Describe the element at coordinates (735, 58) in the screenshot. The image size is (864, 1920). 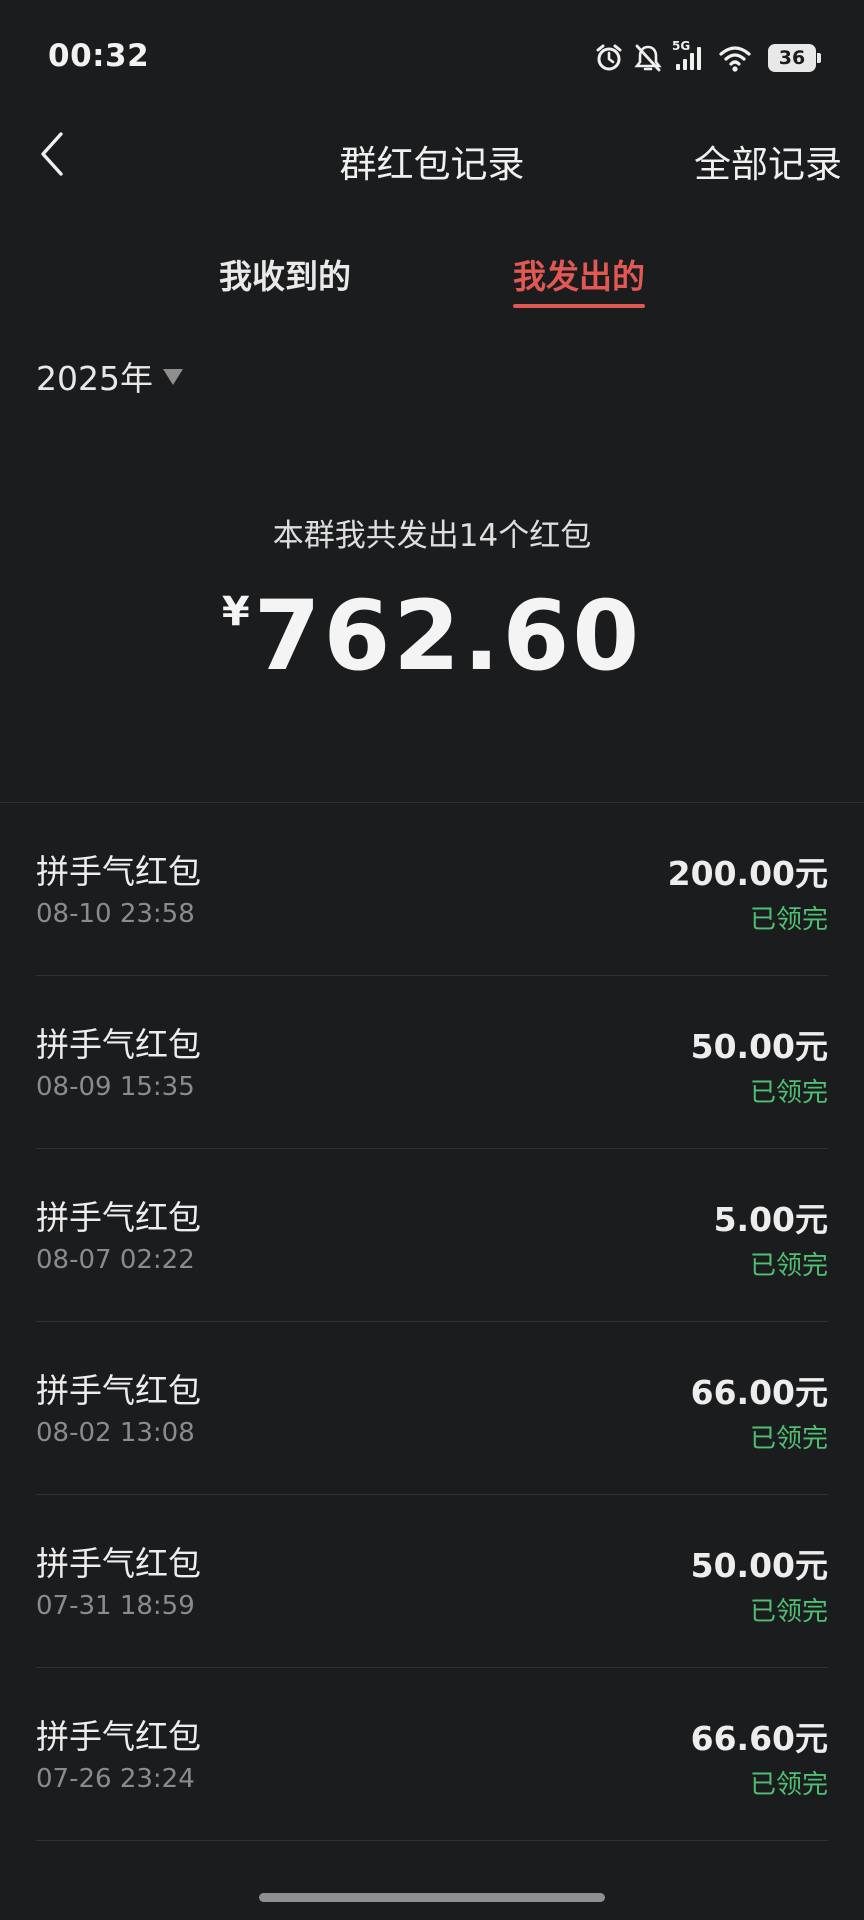
I see `wifi-icon` at that location.